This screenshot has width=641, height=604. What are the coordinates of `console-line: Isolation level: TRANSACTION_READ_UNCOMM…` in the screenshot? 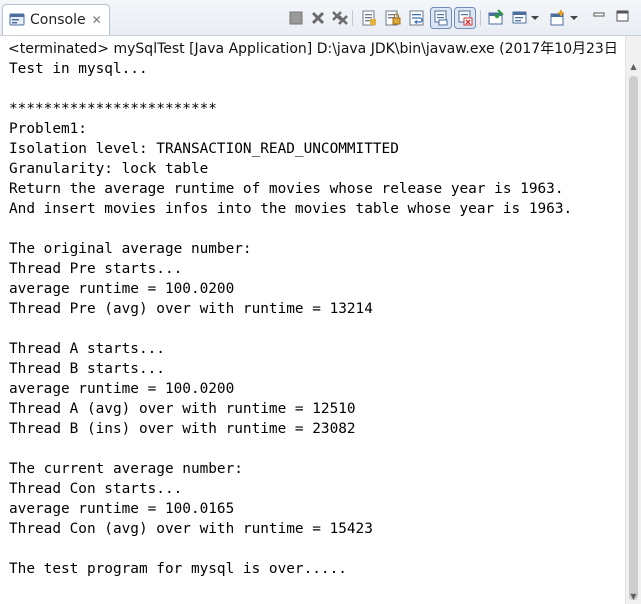 It's located at (204, 149).